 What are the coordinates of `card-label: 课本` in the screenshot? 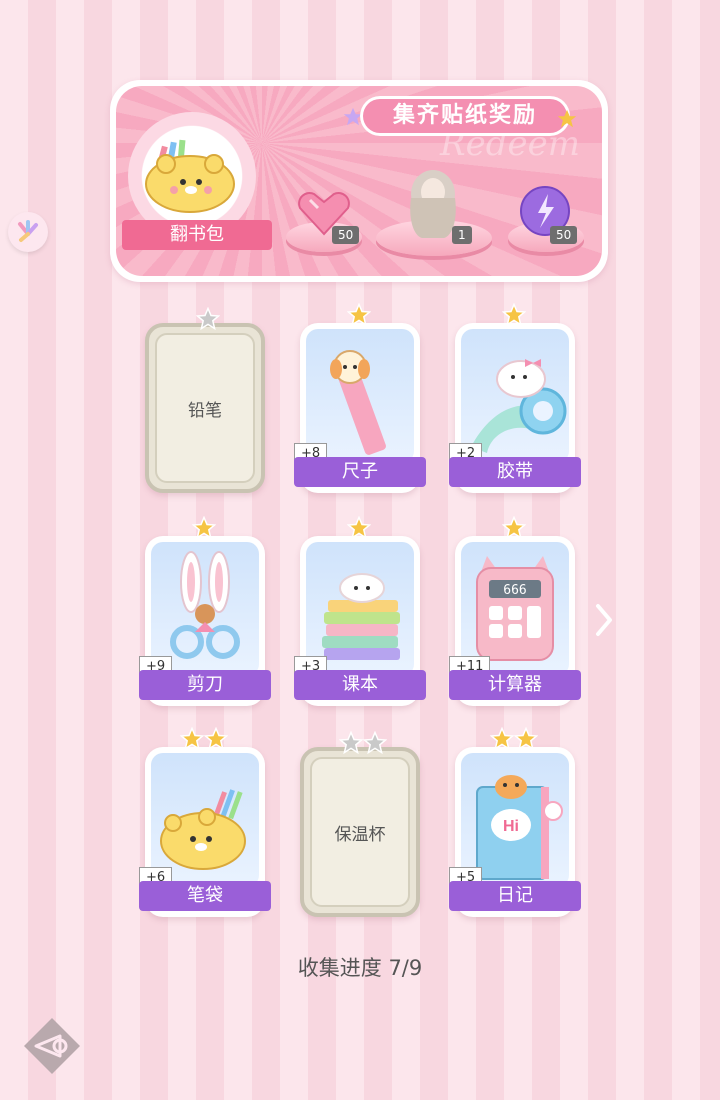 It's located at (360, 685).